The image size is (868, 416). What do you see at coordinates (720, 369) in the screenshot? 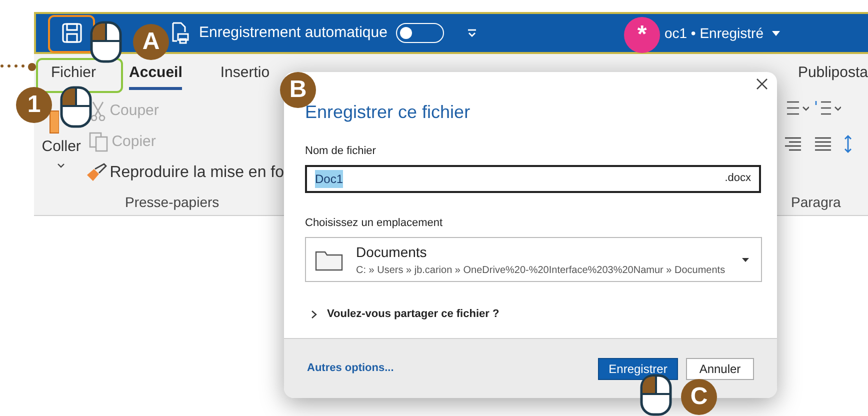
I see `cancel-button: Annuler` at bounding box center [720, 369].